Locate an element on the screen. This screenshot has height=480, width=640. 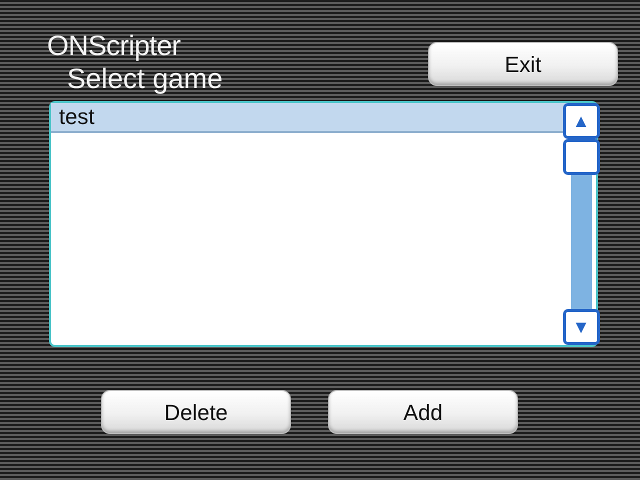
exit-button: Exit is located at coordinates (523, 64).